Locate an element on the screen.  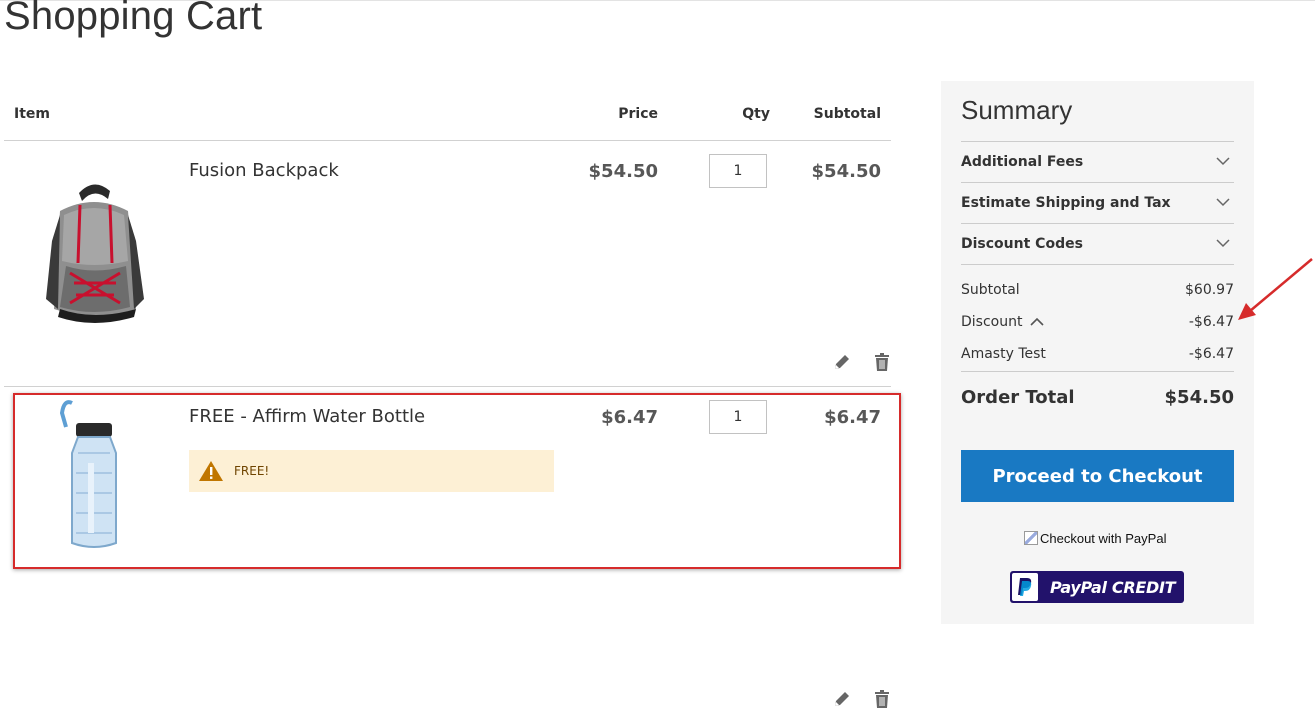
qty-input is located at coordinates (738, 171).